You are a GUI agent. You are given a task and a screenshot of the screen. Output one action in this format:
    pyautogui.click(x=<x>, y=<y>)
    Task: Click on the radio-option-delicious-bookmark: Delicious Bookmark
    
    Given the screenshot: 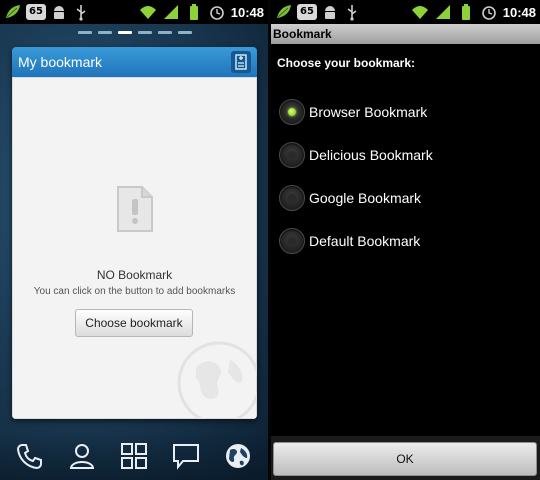 What is the action you would take?
    pyautogui.click(x=404, y=155)
    